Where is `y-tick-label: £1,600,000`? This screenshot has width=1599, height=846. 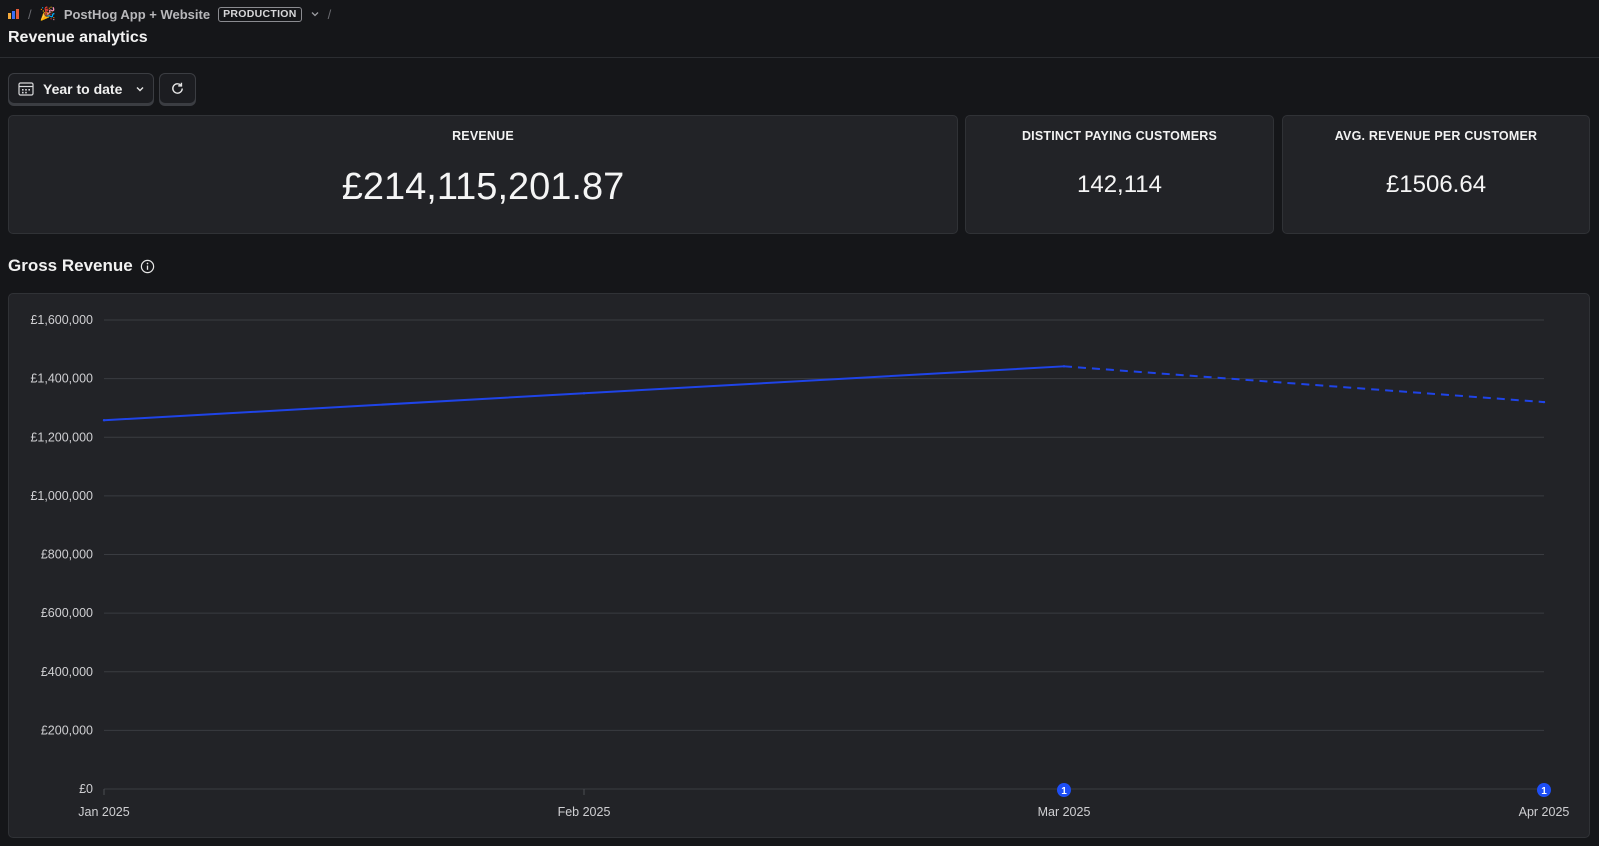 y-tick-label: £1,600,000 is located at coordinates (61, 320).